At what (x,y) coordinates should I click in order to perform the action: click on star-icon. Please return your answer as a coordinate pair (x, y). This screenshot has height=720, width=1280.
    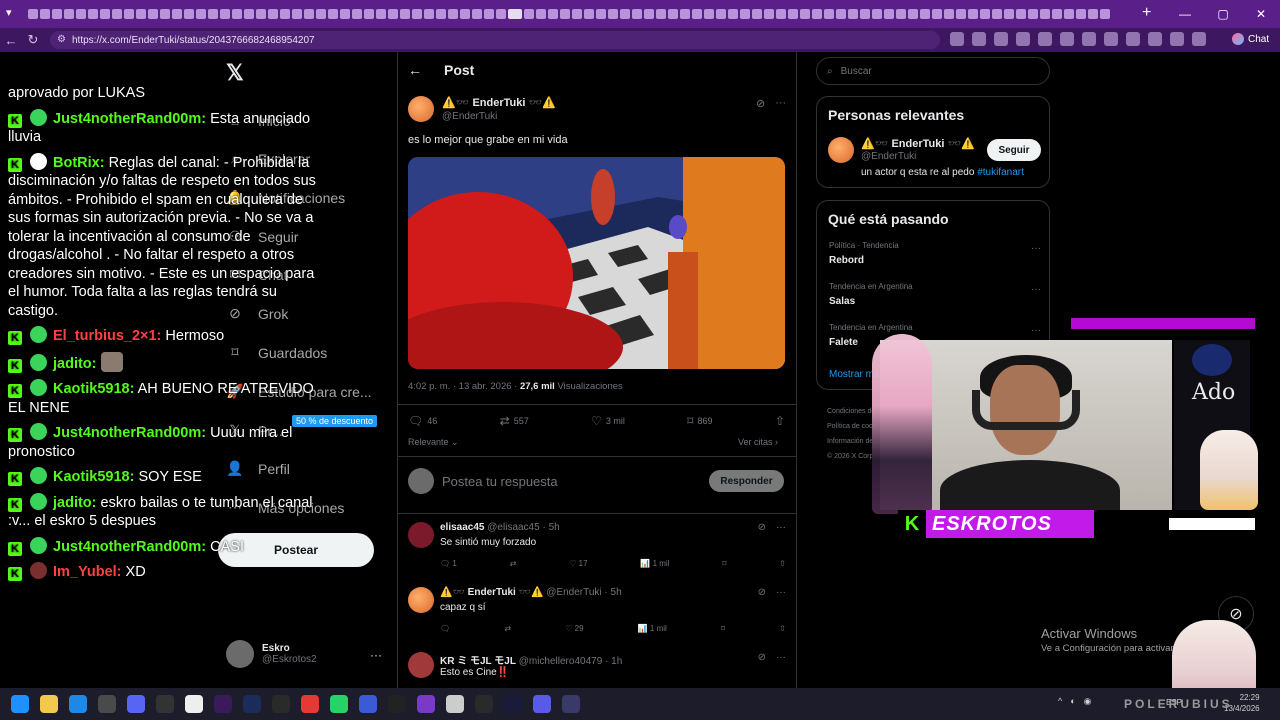
    Looking at the image, I should click on (1001, 39).